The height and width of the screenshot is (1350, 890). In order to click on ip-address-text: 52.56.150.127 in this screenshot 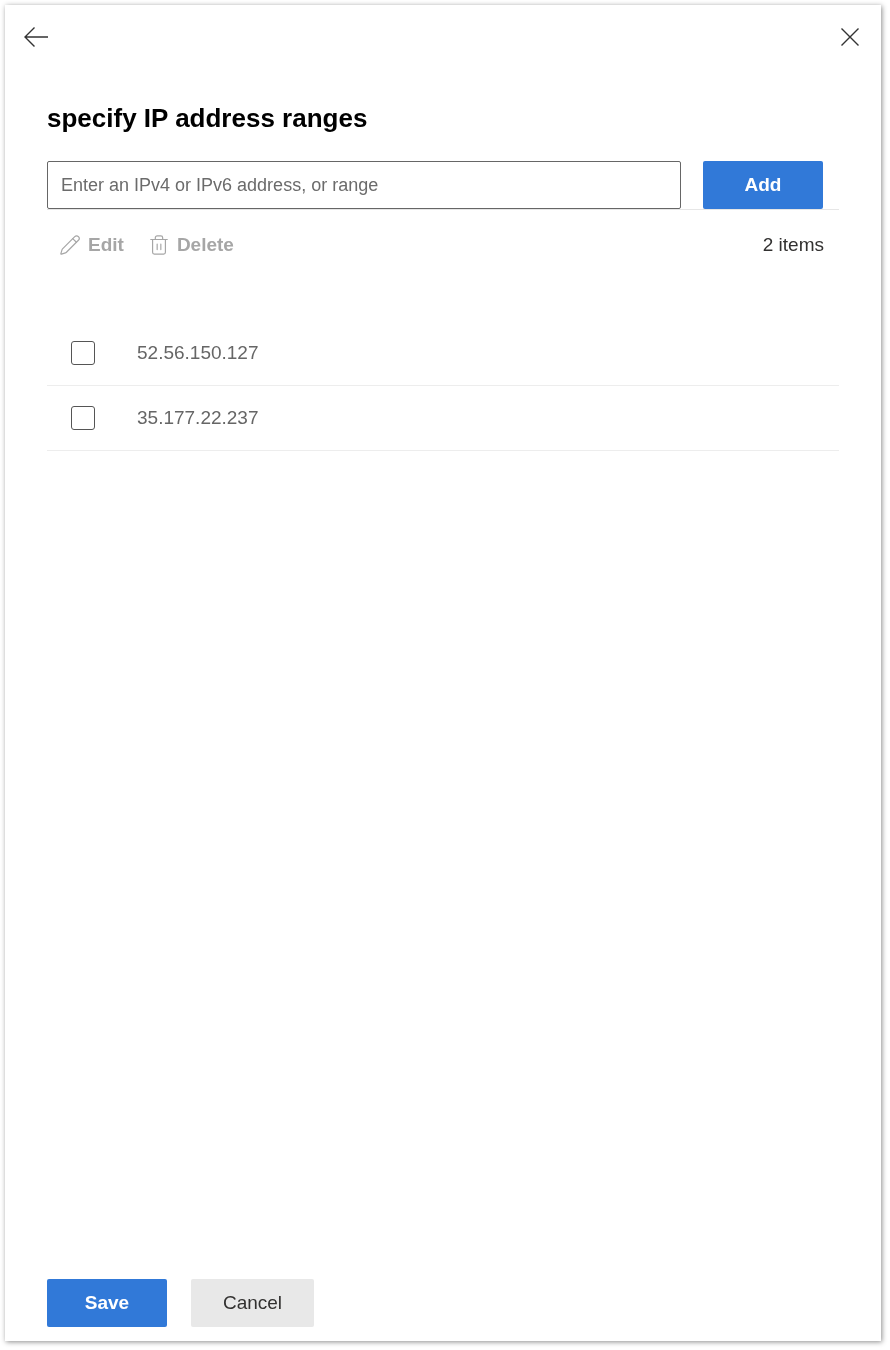, I will do `click(198, 352)`.